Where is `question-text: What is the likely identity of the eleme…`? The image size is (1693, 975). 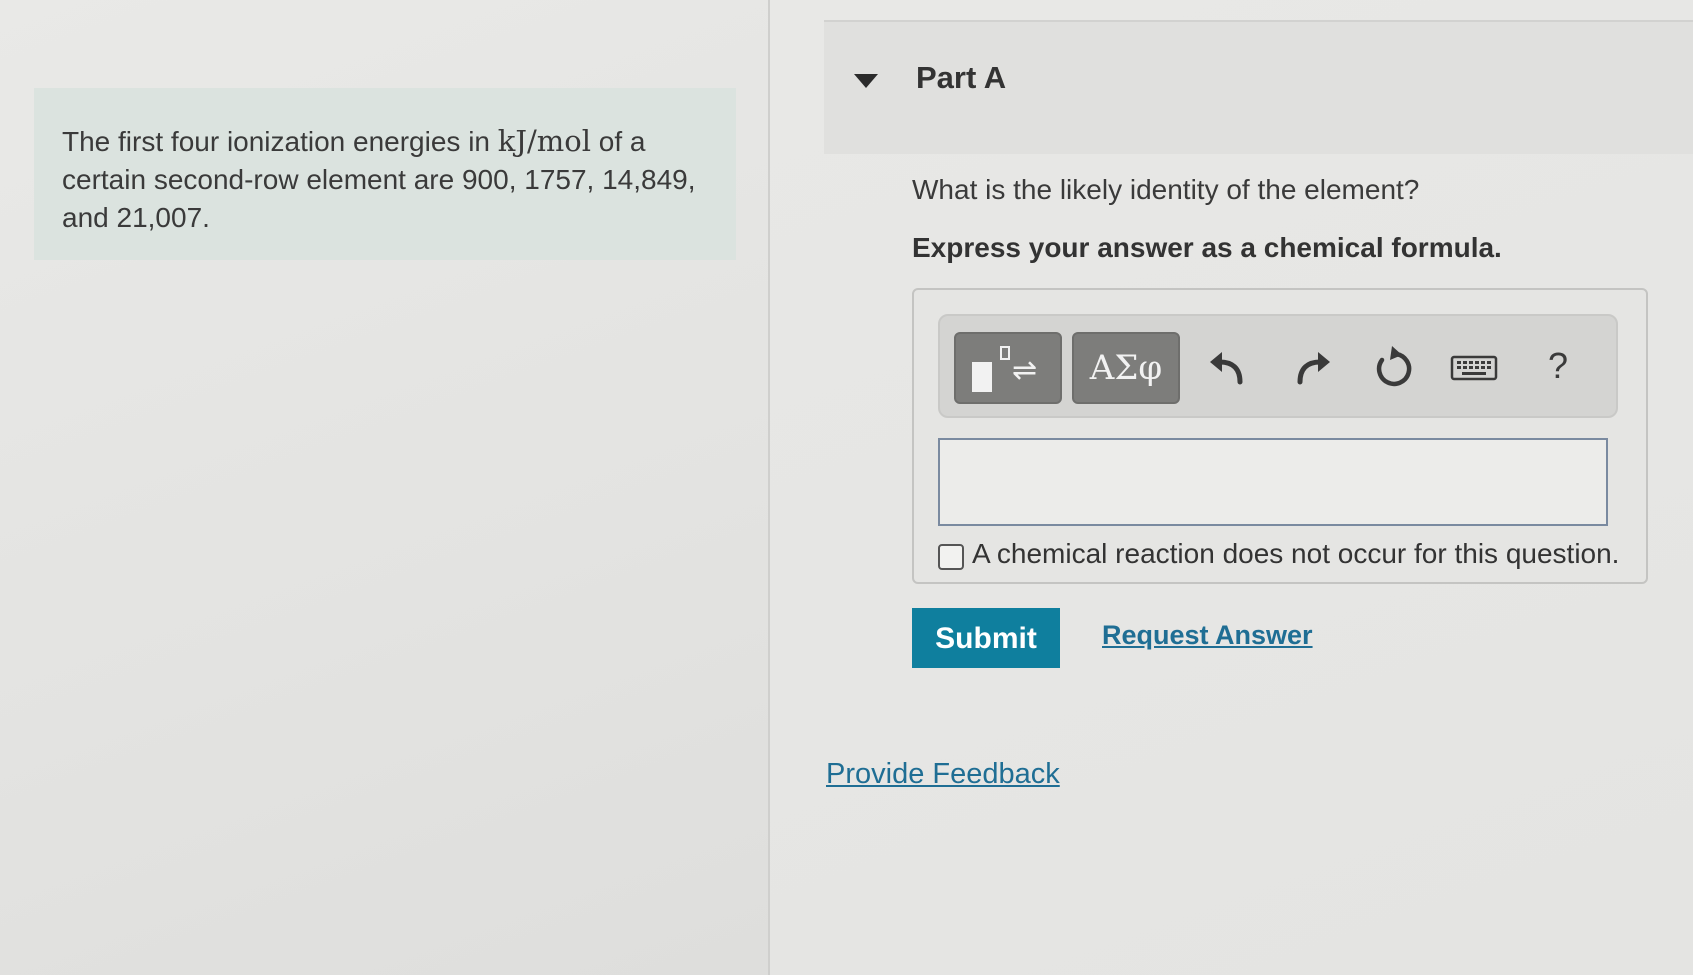 question-text: What is the likely identity of the eleme… is located at coordinates (1166, 189).